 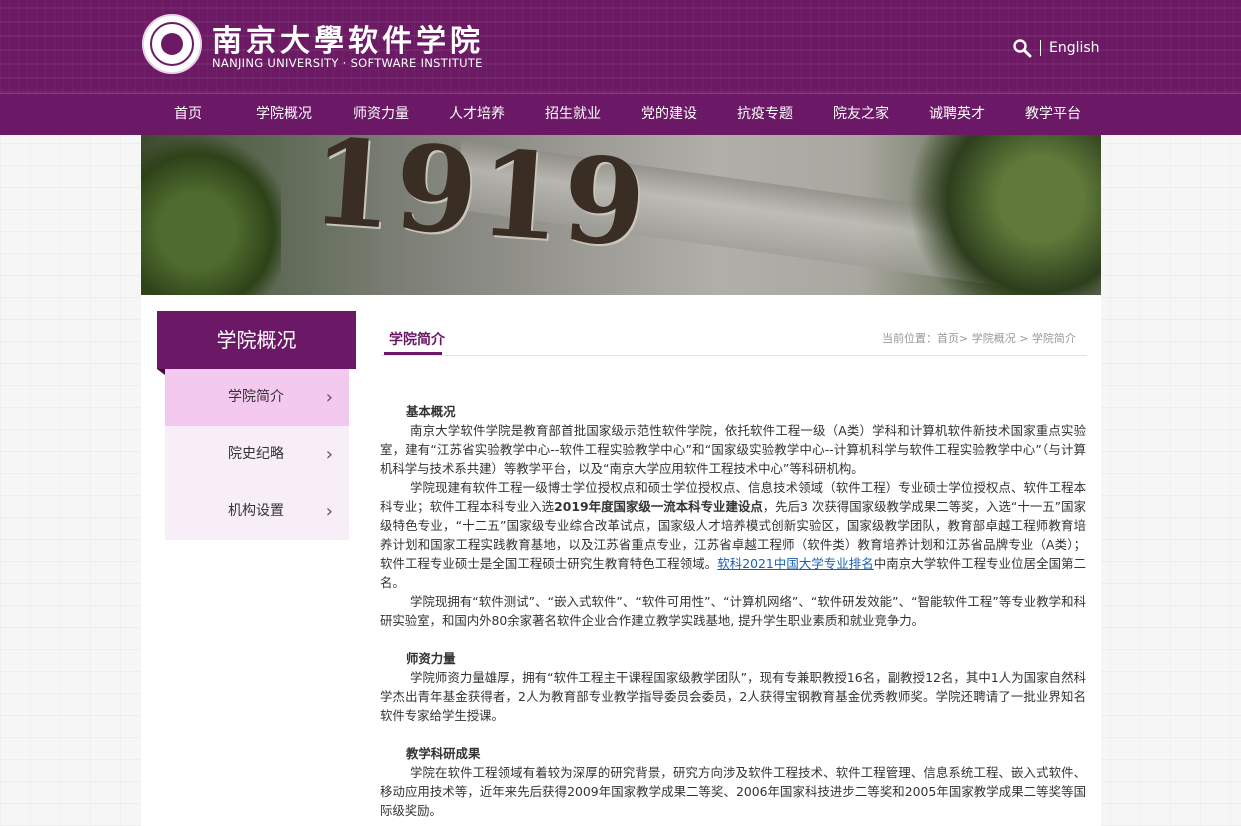 I want to click on banner-image: 1919, so click(x=621, y=215).